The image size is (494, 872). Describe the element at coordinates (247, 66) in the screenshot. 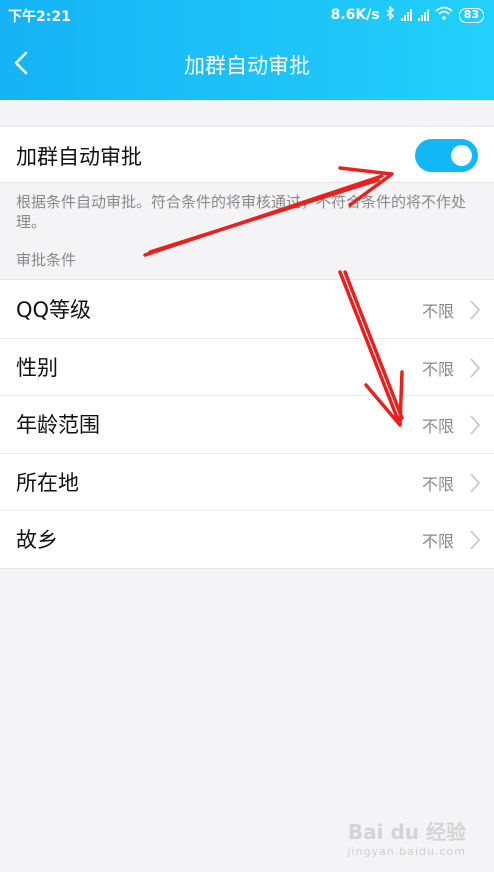

I see `page-title: 加群自动审批` at that location.